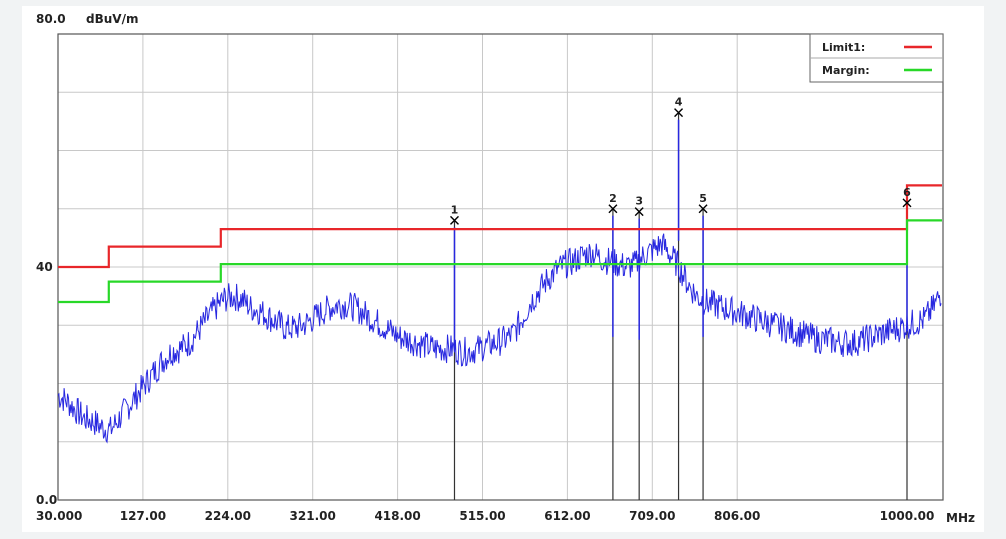 The image size is (1006, 539). I want to click on marker-label: 5, so click(703, 198).